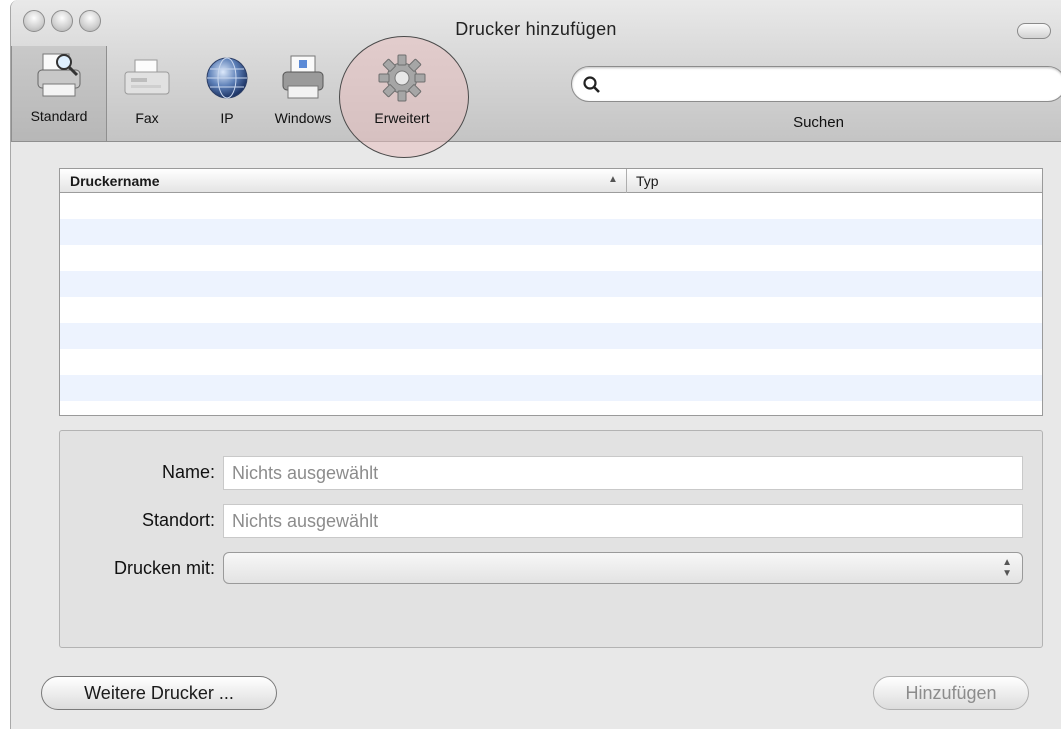 Image resolution: width=1061 pixels, height=729 pixels. I want to click on toolbar-toggle-button, so click(1034, 31).